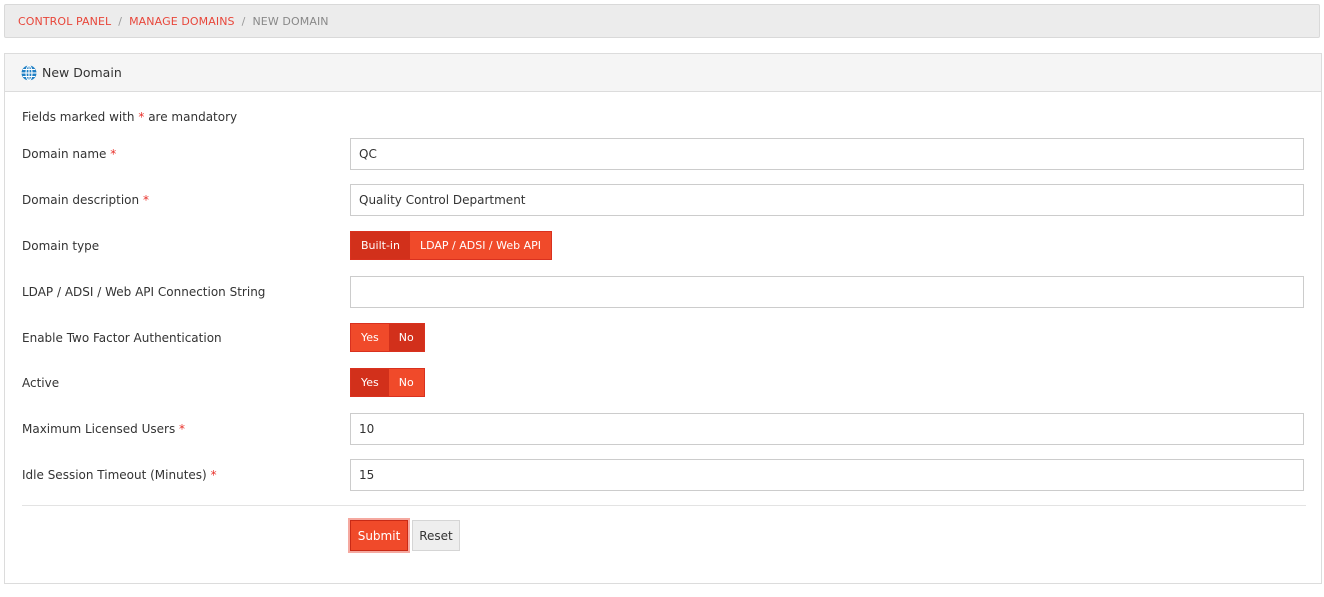 The height and width of the screenshot is (597, 1324). What do you see at coordinates (406, 337) in the screenshot?
I see `two-factor-no-option: No` at bounding box center [406, 337].